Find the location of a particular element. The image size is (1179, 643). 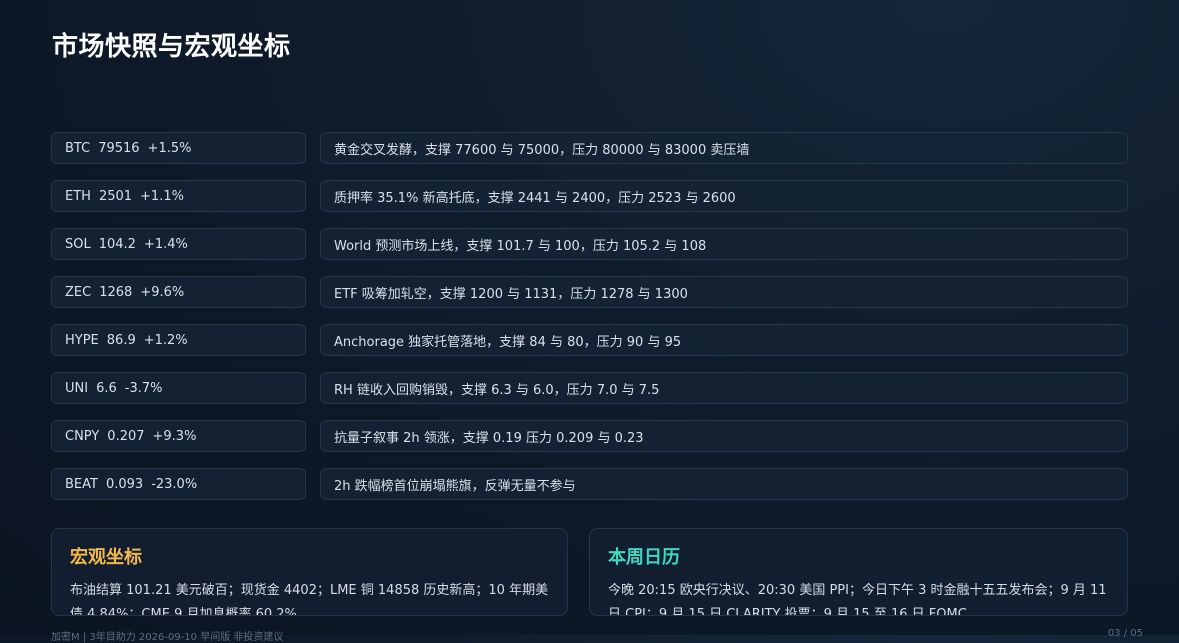

ticker-price: 0.093 is located at coordinates (124, 484).